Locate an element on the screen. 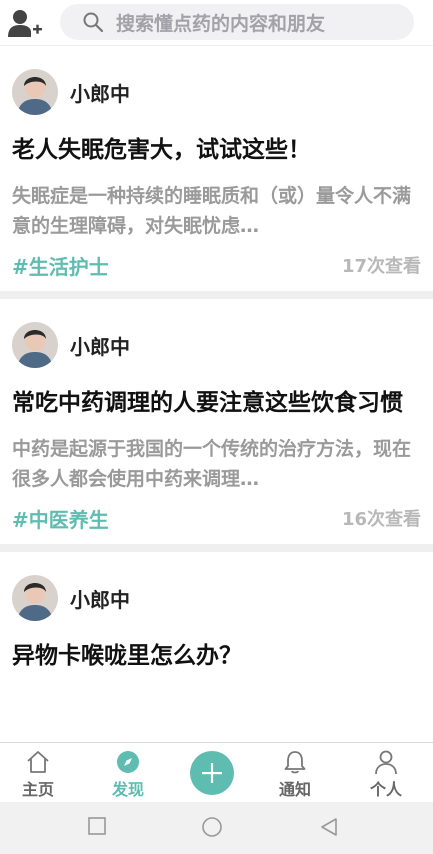 The height and width of the screenshot is (854, 433). article-title: 老人失眠危害大，试试这些！ is located at coordinates (216, 150).